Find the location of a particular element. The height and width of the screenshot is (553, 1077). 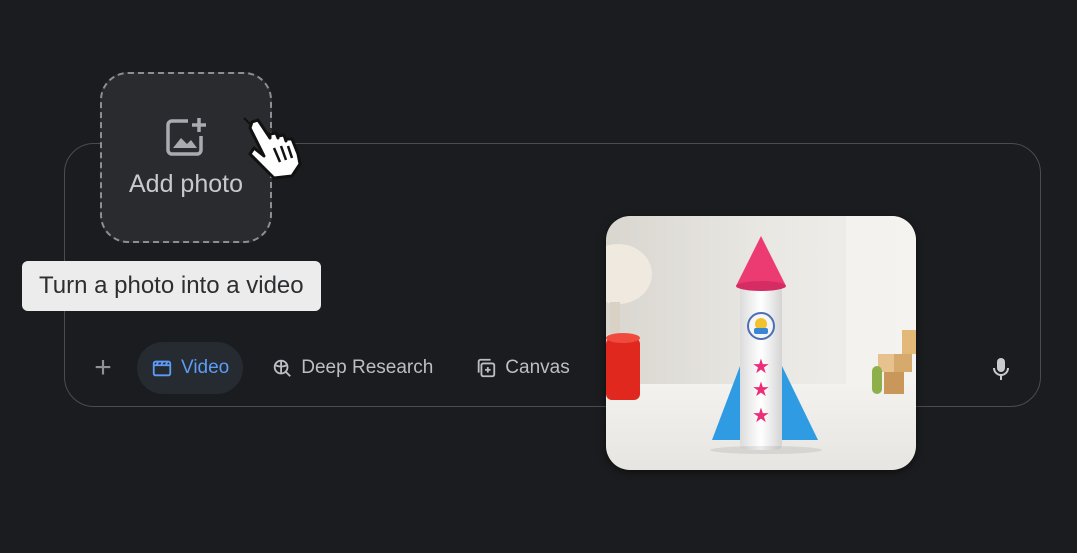

tool-video-button: Video is located at coordinates (190, 368).